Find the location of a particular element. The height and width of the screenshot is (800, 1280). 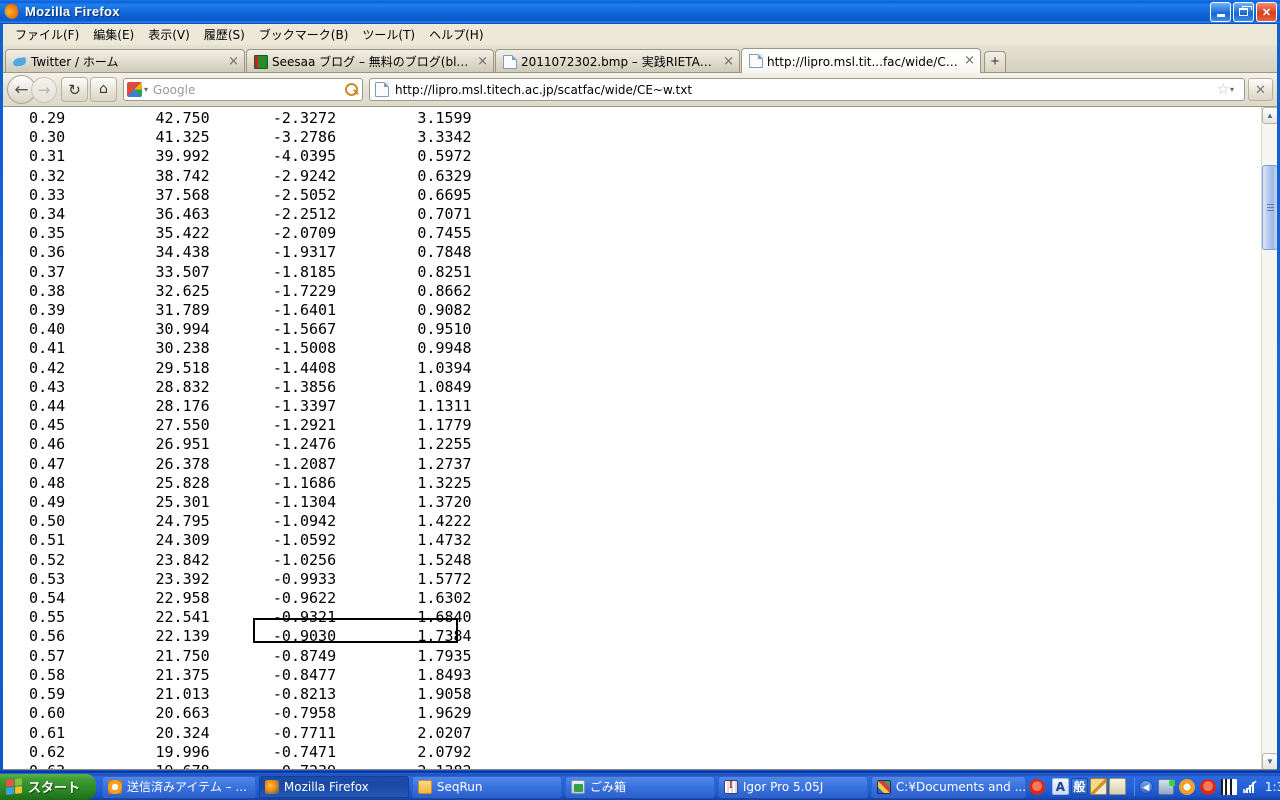

plus-icon: + is located at coordinates (995, 61).